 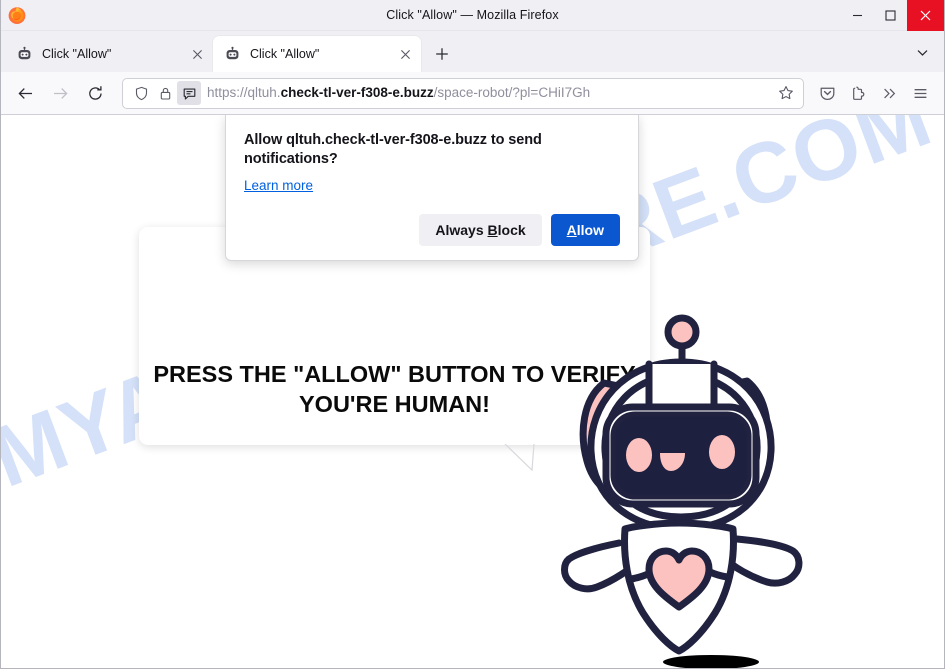 What do you see at coordinates (278, 185) in the screenshot?
I see `learn-more-link: Learn more` at bounding box center [278, 185].